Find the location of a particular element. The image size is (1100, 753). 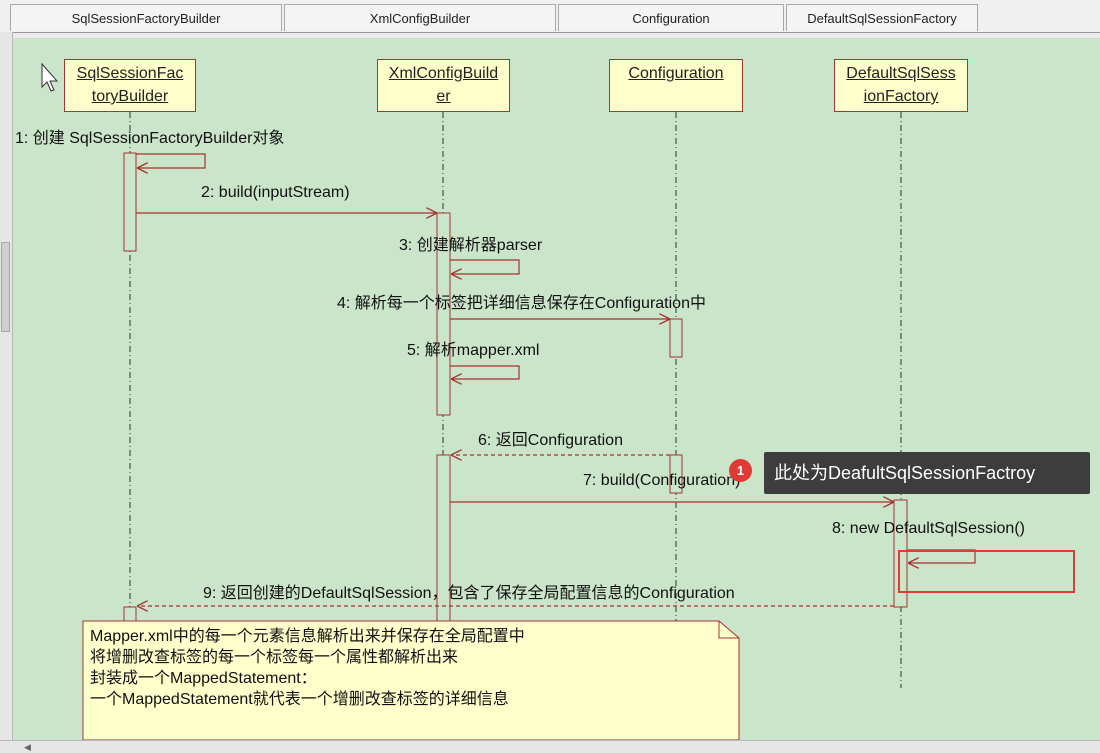

tab-defaultsqlsessionfactory: DefaultSqlSessionFactory is located at coordinates (882, 17).